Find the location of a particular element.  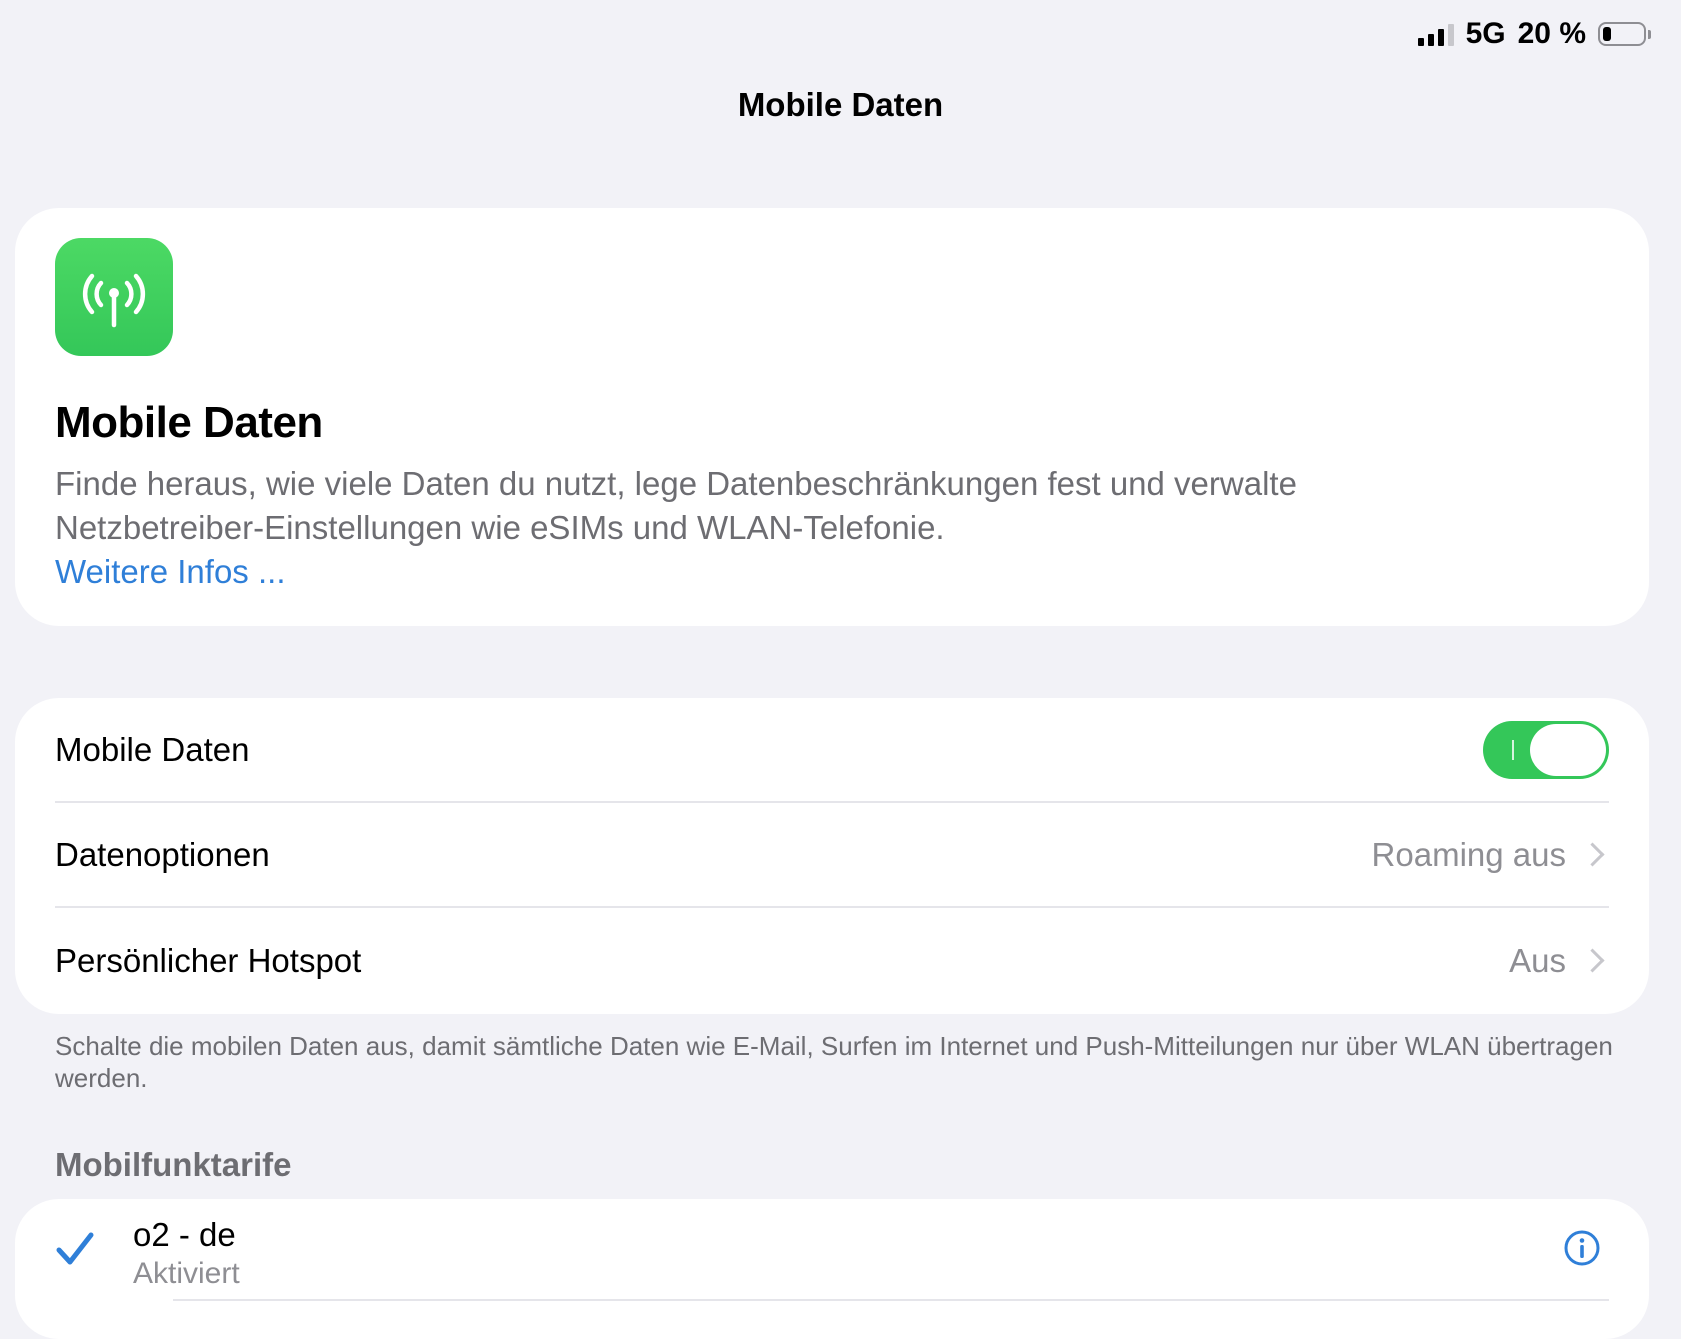

toggle-on-mark is located at coordinates (1513, 749).